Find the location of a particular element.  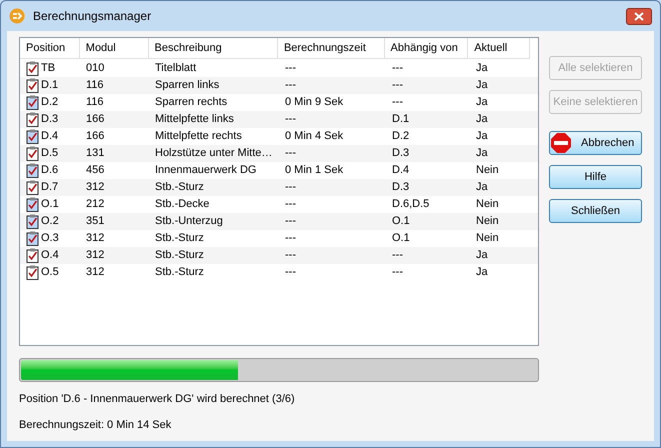

app-logo-icon is located at coordinates (17, 16).